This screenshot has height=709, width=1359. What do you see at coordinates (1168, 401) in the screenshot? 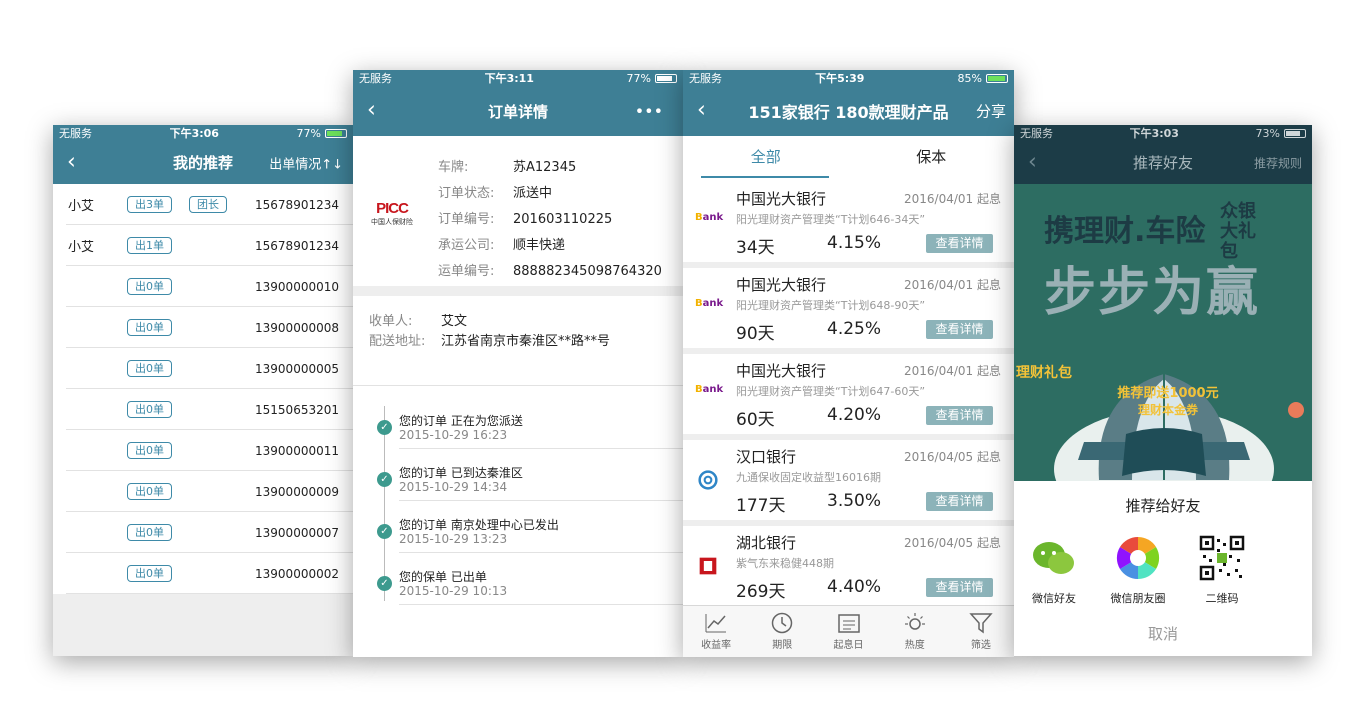
I see `banner-ribbon: 推荐即送1000元 理财本金券` at bounding box center [1168, 401].